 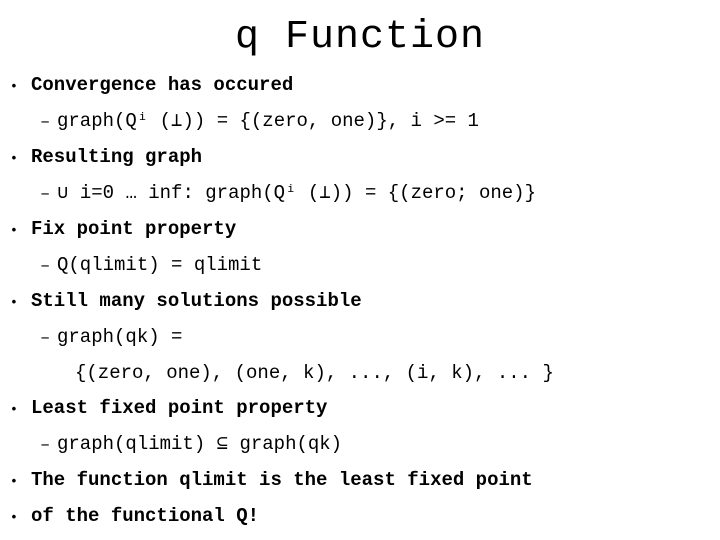 I want to click on bullet-text: Still many solutions possible, so click(x=196, y=301).